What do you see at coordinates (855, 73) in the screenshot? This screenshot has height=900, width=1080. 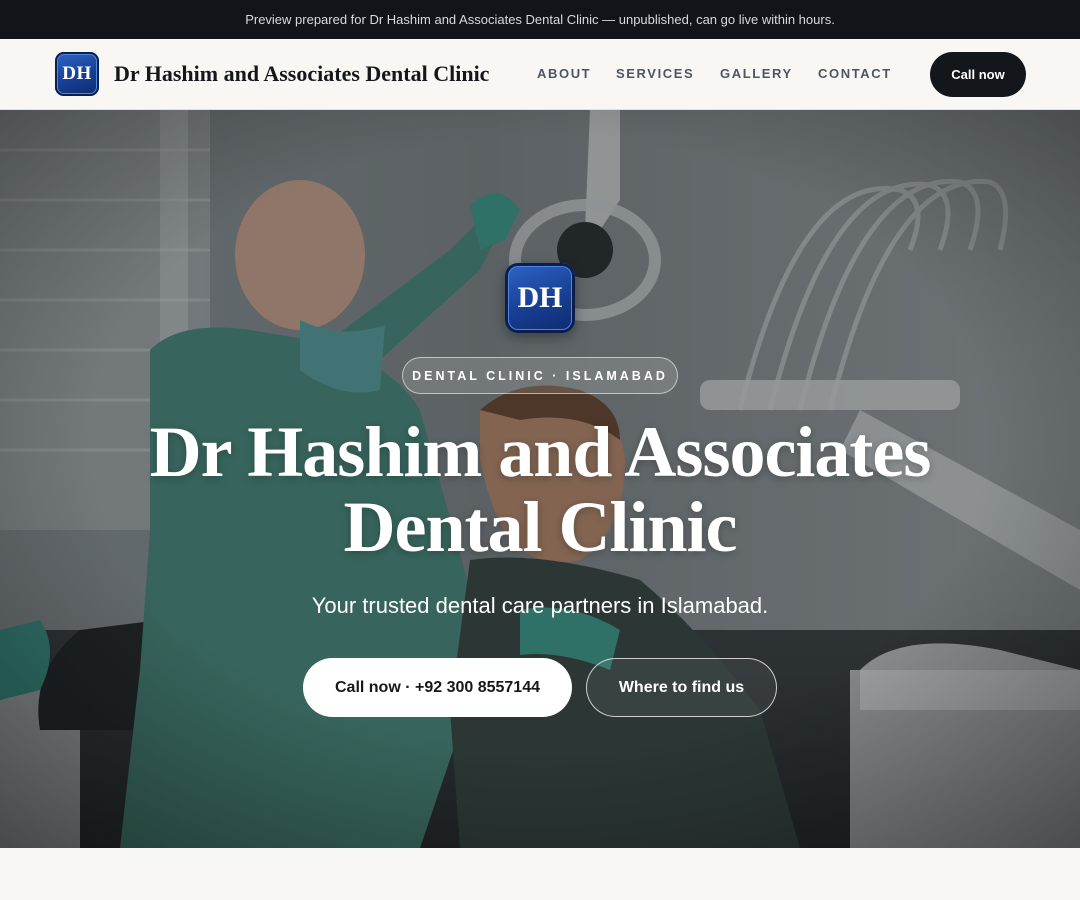 I see `nav-contact: CONTACT` at bounding box center [855, 73].